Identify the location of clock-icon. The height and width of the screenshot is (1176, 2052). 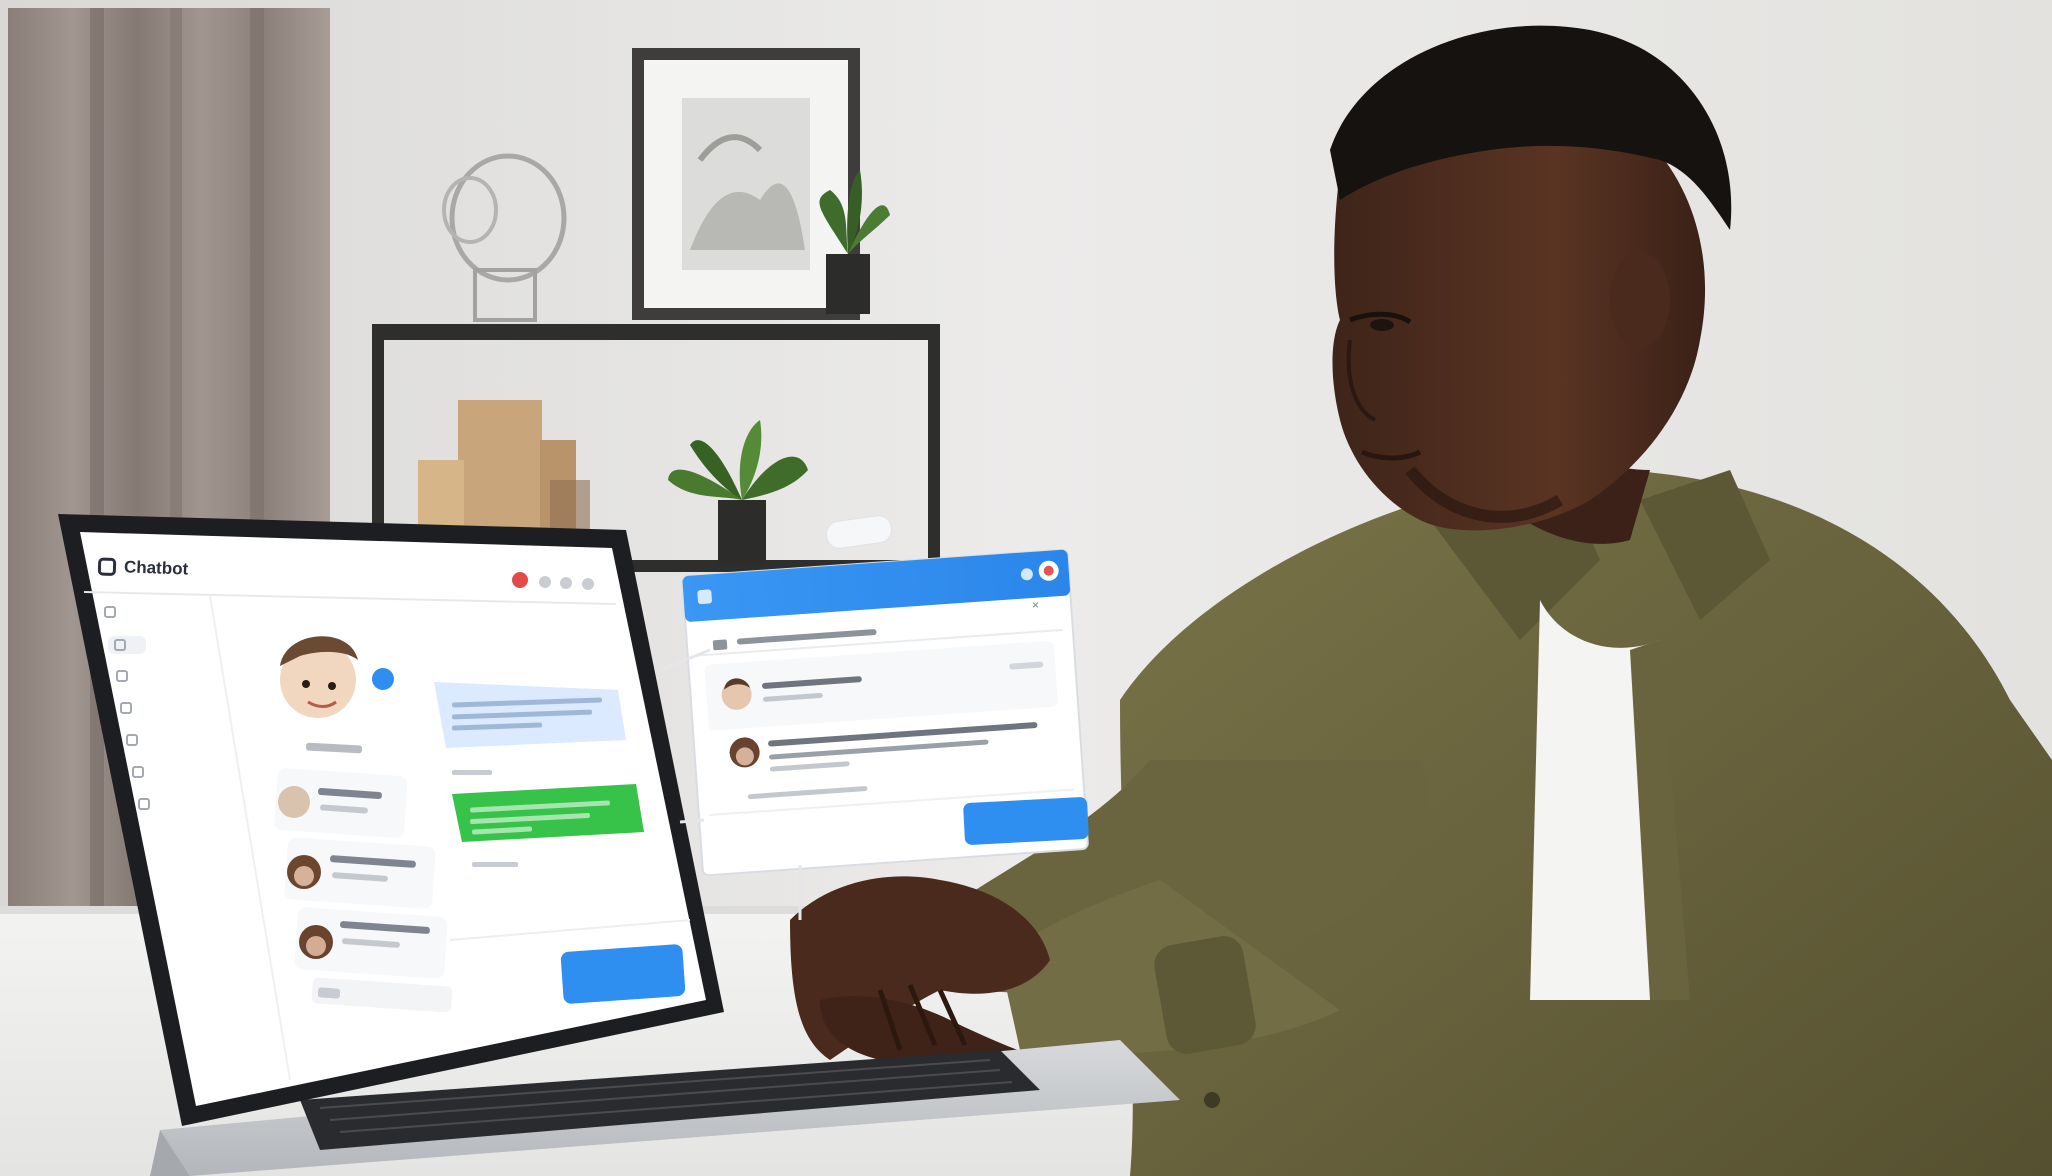
(122, 676).